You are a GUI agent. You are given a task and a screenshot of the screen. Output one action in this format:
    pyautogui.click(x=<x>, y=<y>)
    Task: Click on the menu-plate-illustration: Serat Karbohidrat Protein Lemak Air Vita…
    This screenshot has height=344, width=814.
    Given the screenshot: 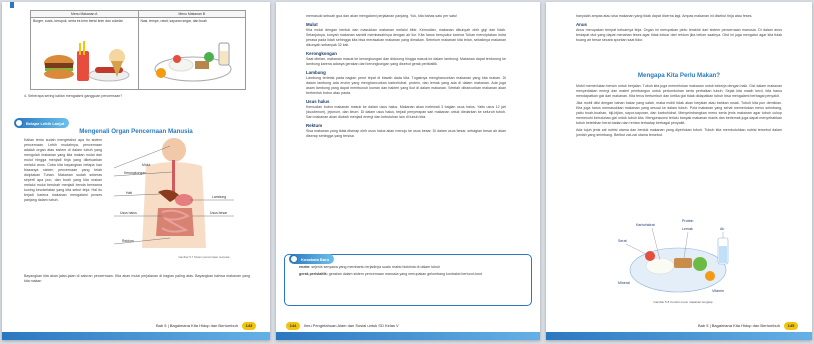 What is the action you would take?
    pyautogui.click(x=673, y=256)
    